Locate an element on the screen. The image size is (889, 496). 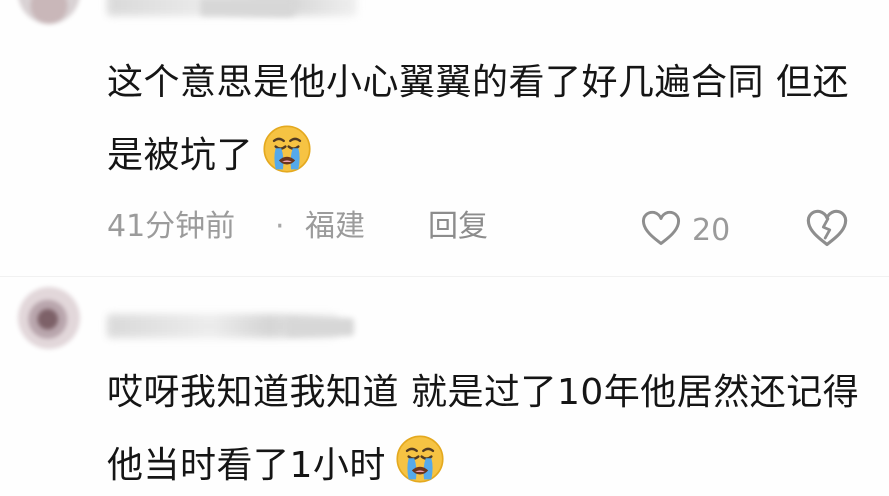
comment-time: 41分钟前 is located at coordinates (171, 226).